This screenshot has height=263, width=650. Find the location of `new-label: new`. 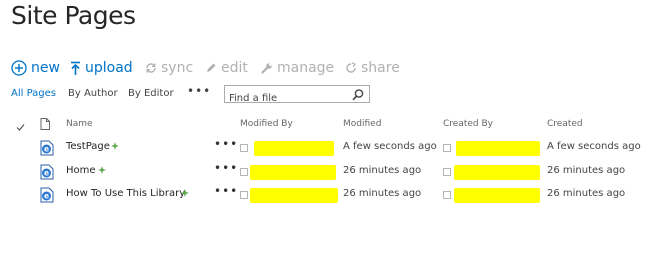

new-label: new is located at coordinates (45, 68).